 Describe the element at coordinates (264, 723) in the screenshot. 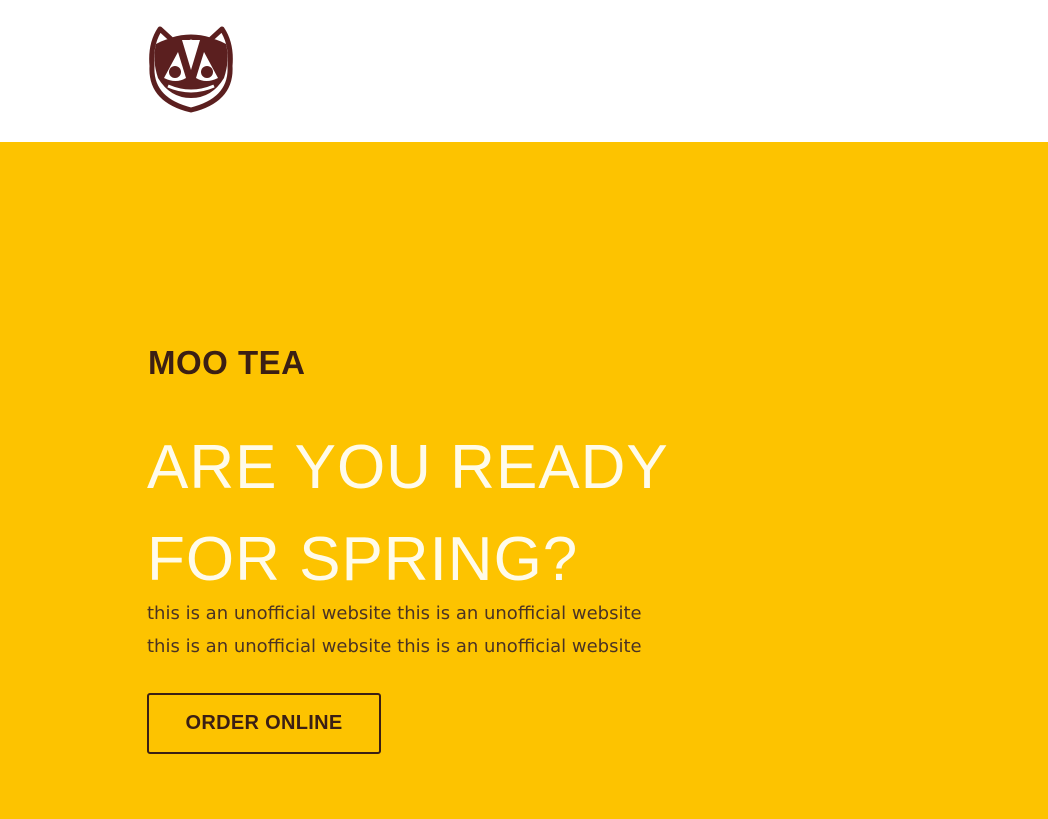

I see `order-online-button: ORDER ONLINE` at that location.